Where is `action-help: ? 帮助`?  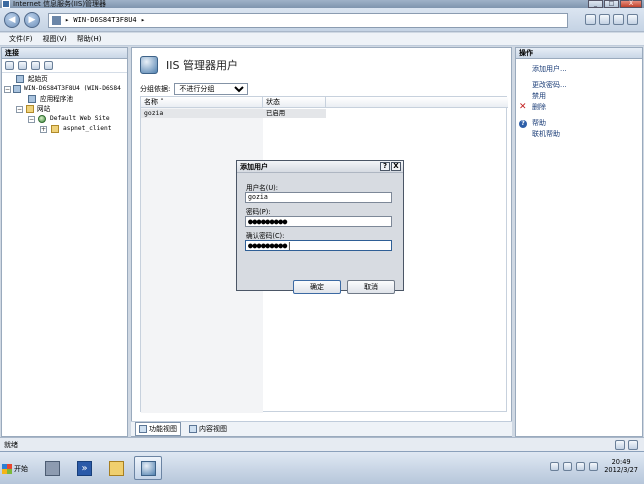 action-help: ? 帮助 is located at coordinates (579, 123).